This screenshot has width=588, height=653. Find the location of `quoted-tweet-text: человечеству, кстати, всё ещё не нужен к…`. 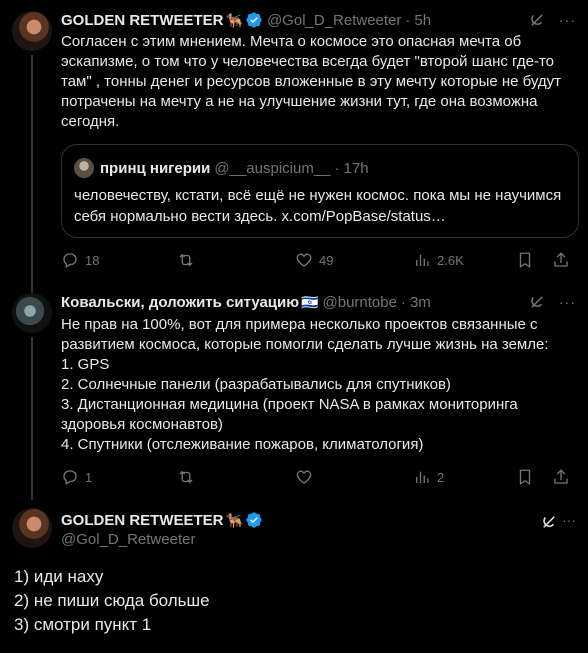

quoted-tweet-text: человечеству, кстати, всё ещё не нужен к… is located at coordinates (318, 206).